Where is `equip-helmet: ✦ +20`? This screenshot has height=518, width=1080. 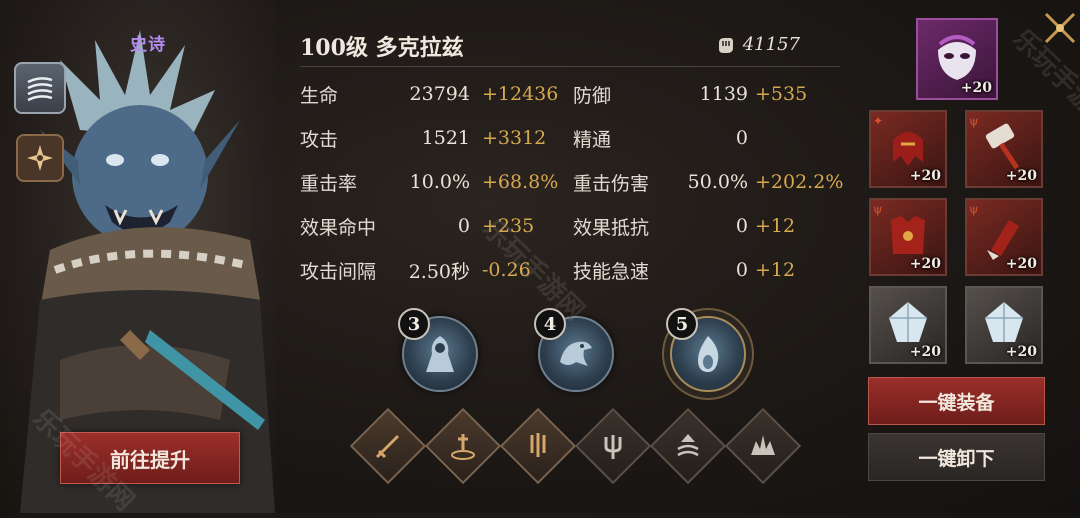 equip-helmet: ✦ +20 is located at coordinates (908, 149).